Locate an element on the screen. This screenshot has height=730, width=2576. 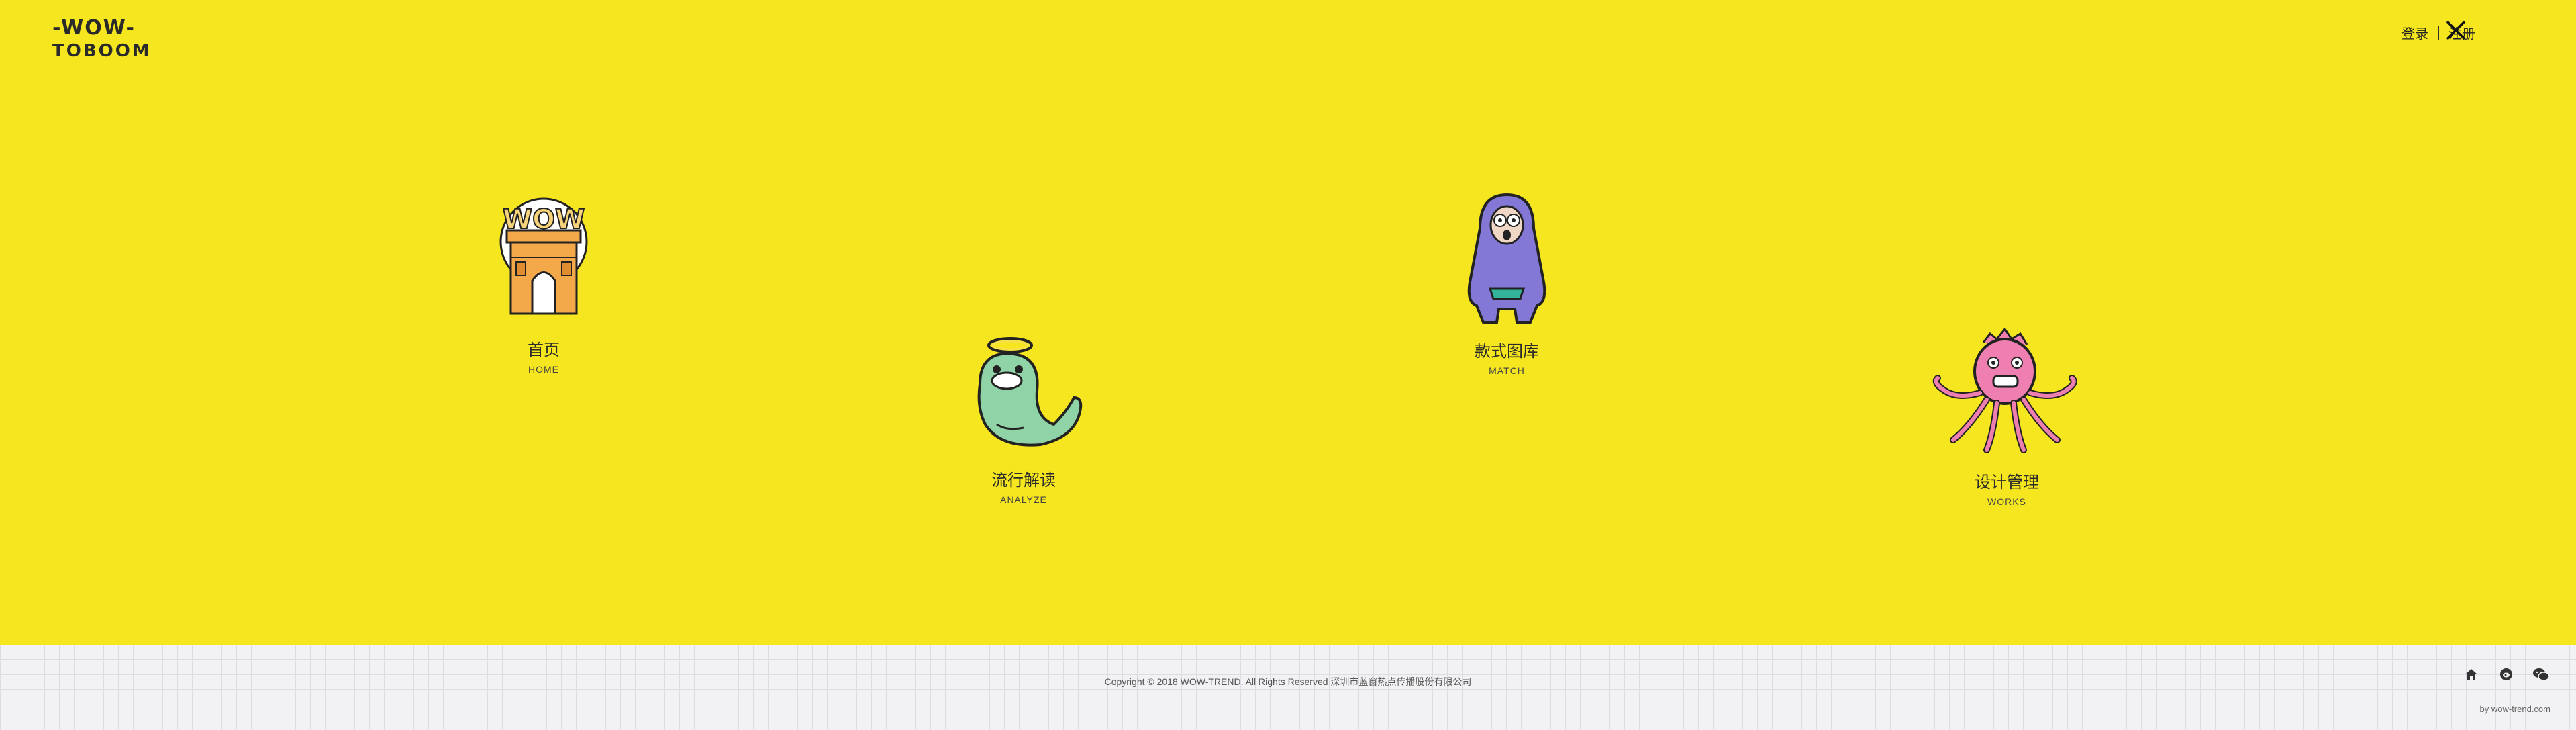
arc-de-triomphe-wow-icon: WOW is located at coordinates (543, 256).